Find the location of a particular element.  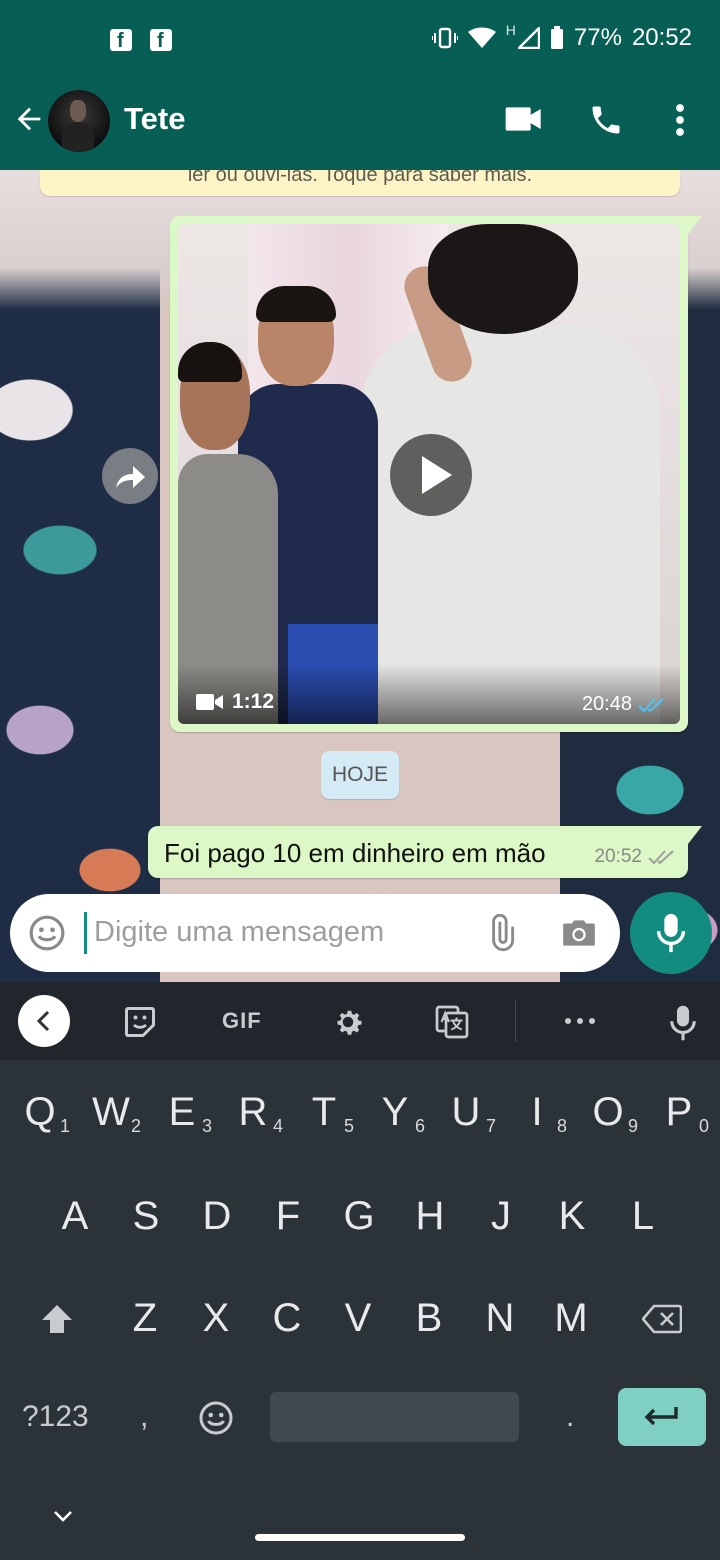

message-time: 20:52 is located at coordinates (618, 856).